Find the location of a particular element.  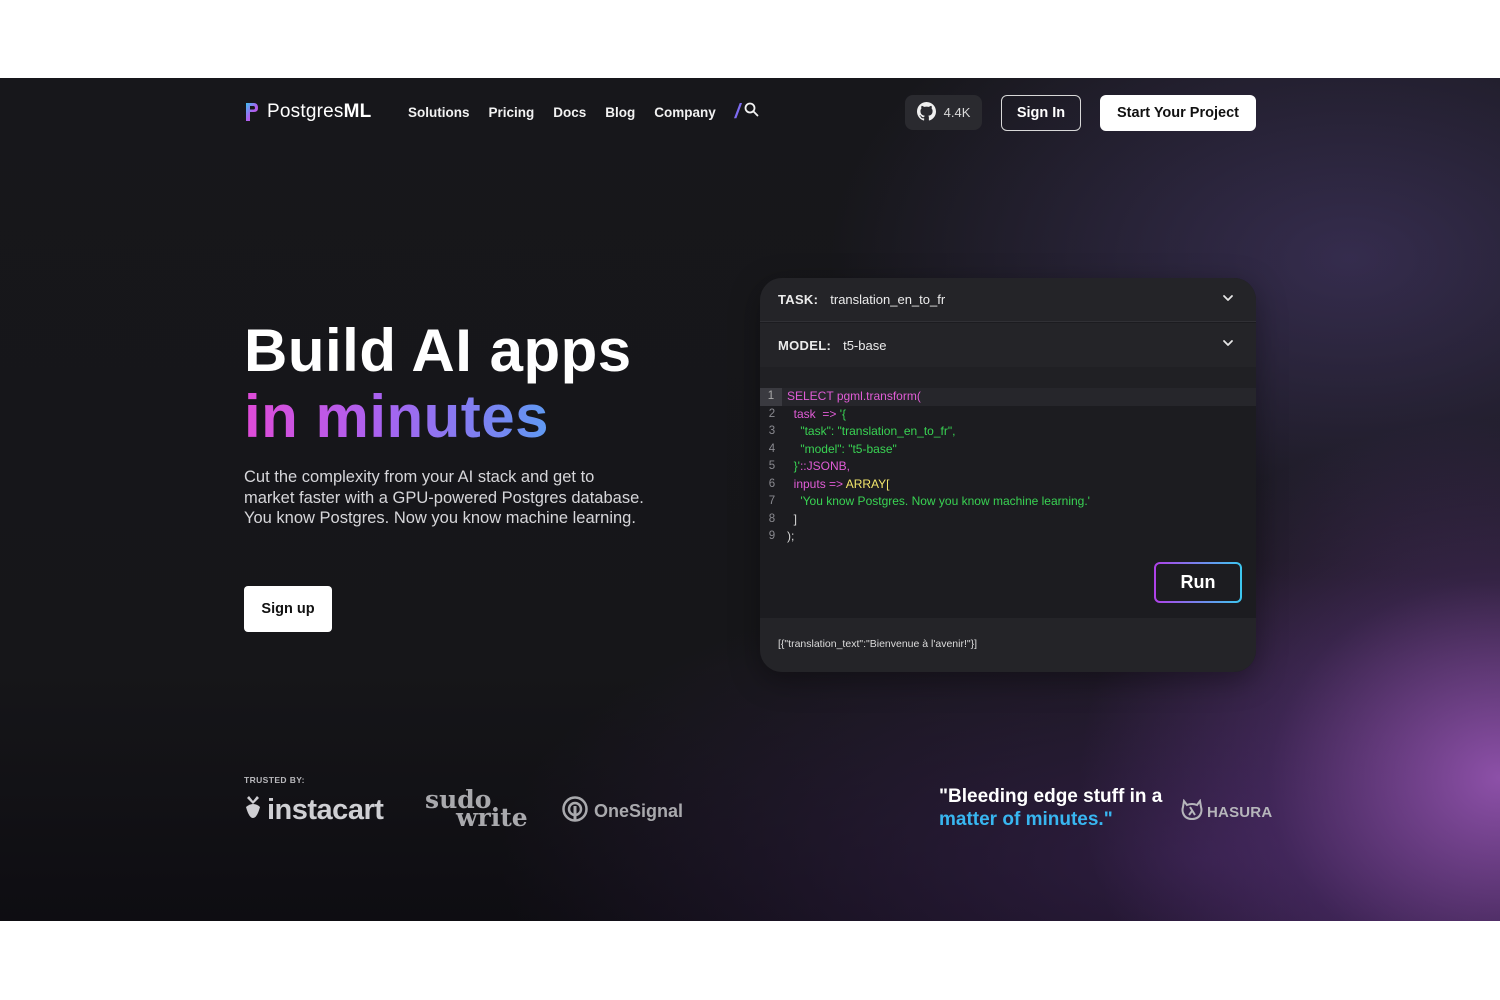

search-icon is located at coordinates (751, 112).